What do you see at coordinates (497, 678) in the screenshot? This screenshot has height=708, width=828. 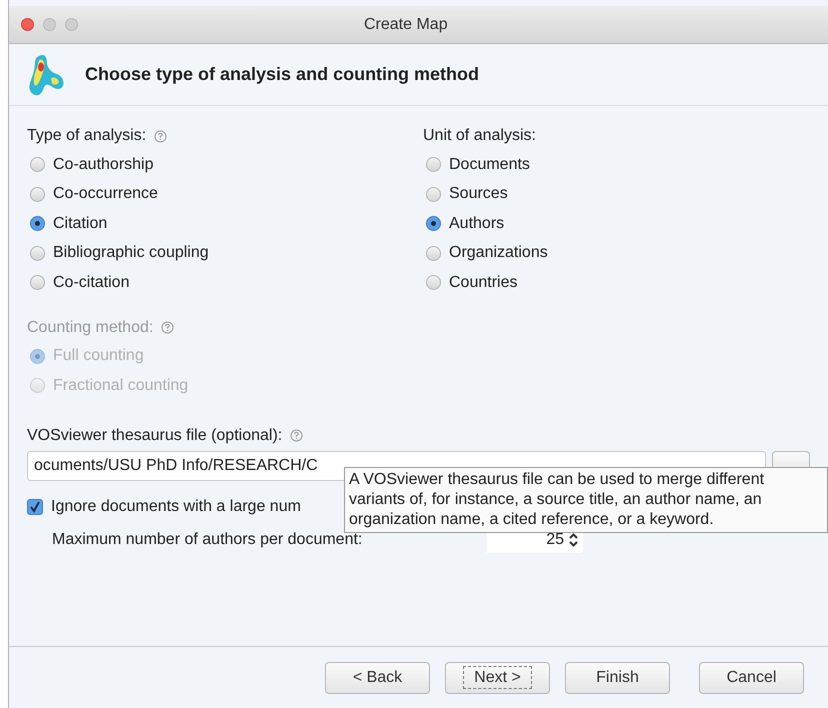 I see `dialog-button: Next >` at bounding box center [497, 678].